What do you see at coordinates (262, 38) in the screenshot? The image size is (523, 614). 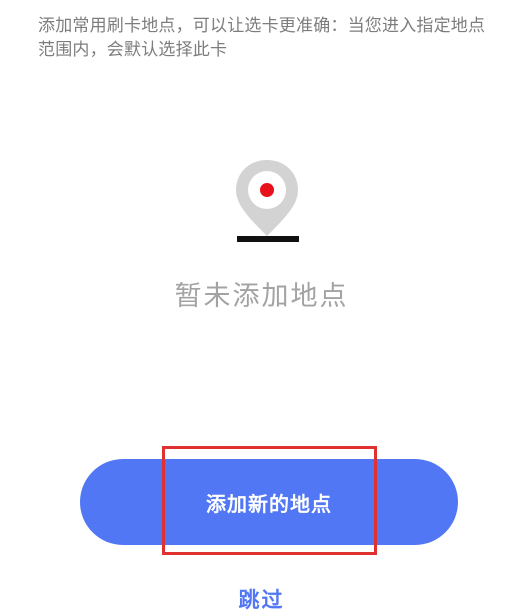 I see `hint-text: 添加常用刷卡地点，可以让选卡更准确：当您进入指定地点范围内，会默认选择此卡` at bounding box center [262, 38].